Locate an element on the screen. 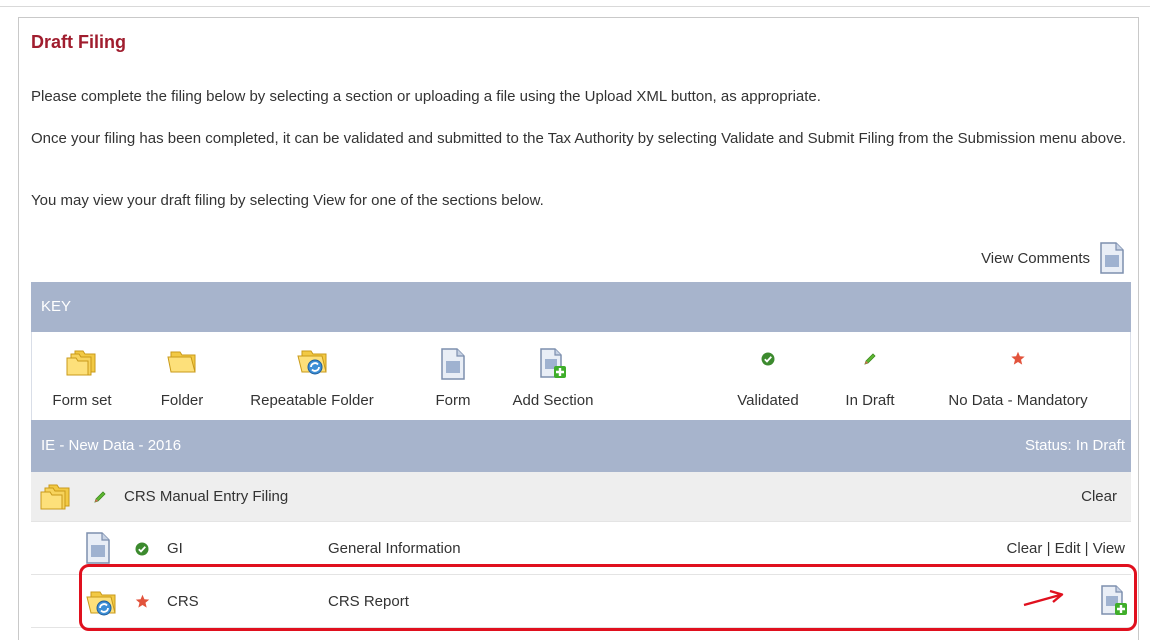 The width and height of the screenshot is (1150, 640). view-comments-label: View Comments is located at coordinates (1035, 258).